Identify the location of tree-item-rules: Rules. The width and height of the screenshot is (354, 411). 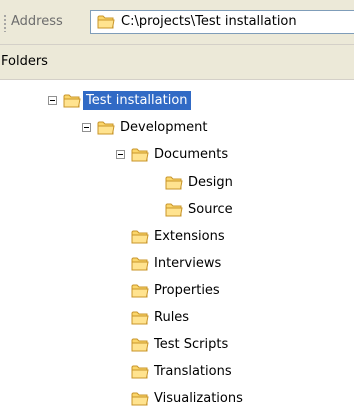
(177, 318).